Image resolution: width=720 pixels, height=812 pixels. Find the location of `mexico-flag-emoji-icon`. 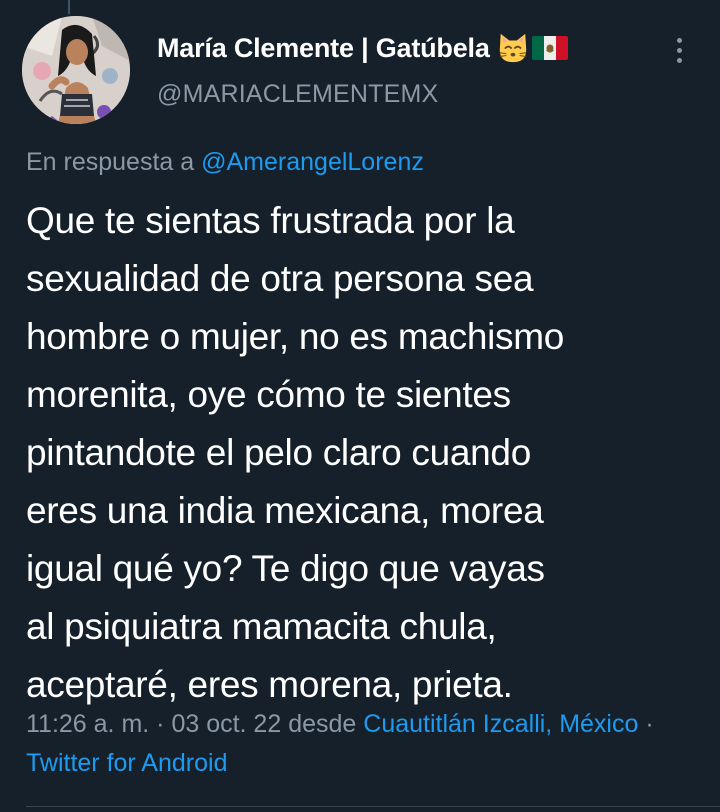

mexico-flag-emoji-icon is located at coordinates (549, 48).